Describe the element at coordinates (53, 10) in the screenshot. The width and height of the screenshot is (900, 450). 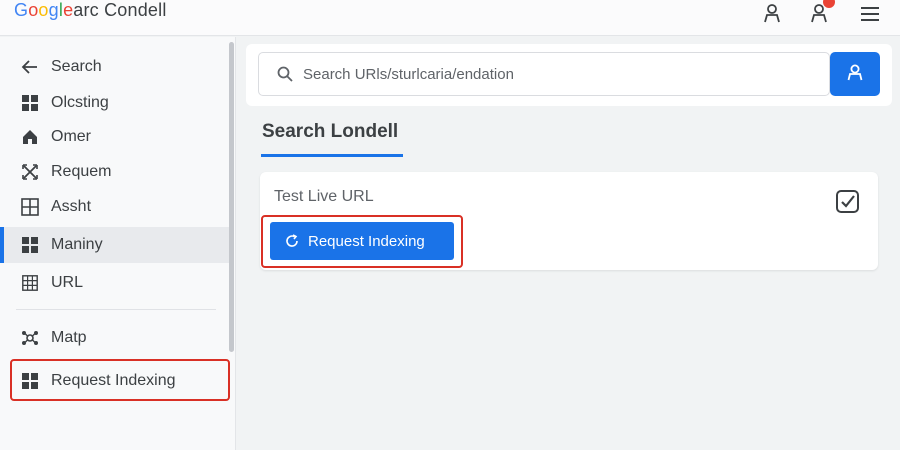
I see `logo-letter: g` at that location.